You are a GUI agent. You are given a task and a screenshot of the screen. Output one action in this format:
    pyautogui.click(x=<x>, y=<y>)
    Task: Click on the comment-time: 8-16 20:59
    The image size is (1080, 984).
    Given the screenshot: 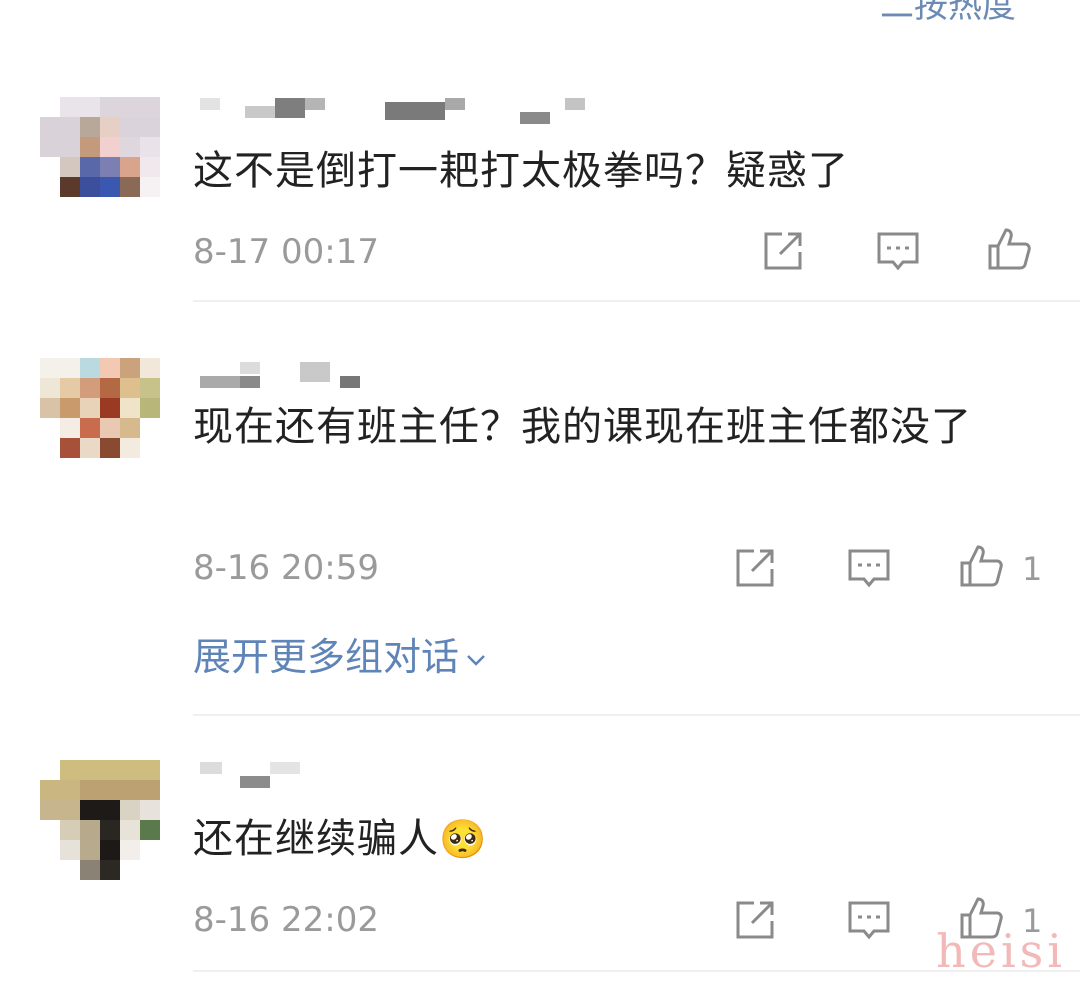 What is the action you would take?
    pyautogui.click(x=286, y=568)
    